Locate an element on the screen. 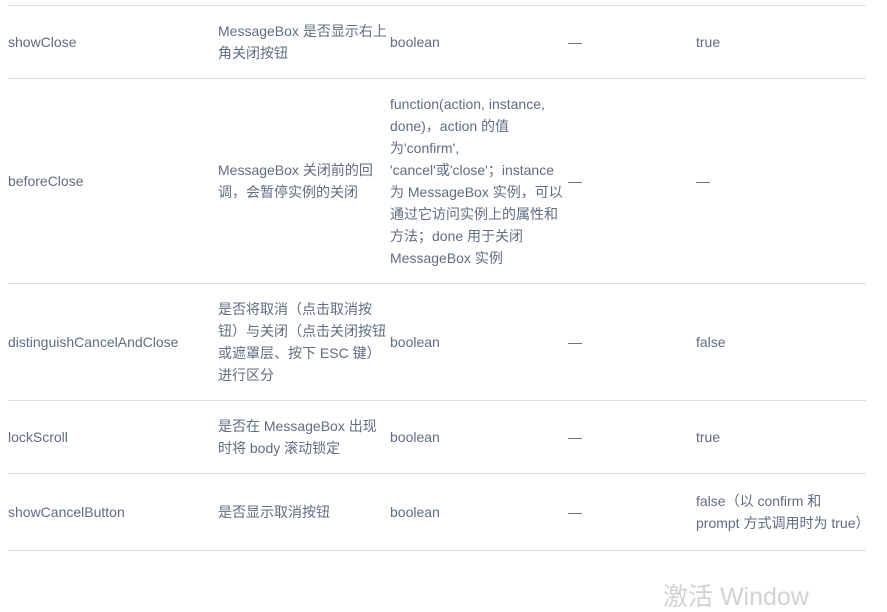  cell-default-value: false（以 confirm 和 prompt 方式调用时为 true） is located at coordinates (783, 512).